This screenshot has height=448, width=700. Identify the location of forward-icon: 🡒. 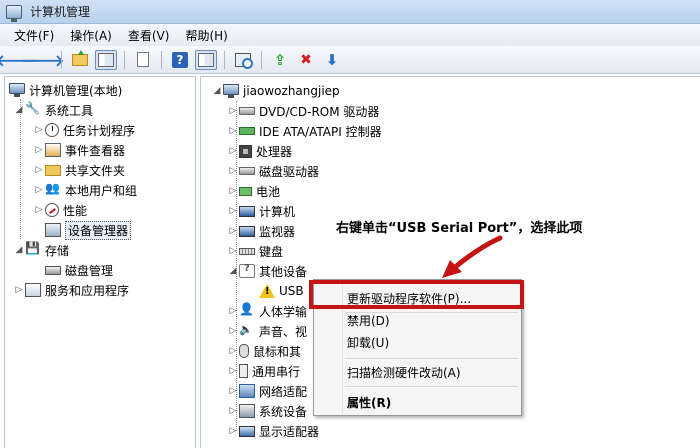
(43, 60).